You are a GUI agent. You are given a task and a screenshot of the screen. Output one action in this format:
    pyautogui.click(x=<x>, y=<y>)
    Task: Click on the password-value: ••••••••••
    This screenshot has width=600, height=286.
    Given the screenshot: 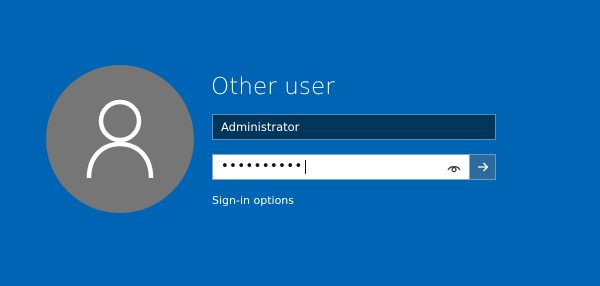 What is the action you would take?
    pyautogui.click(x=262, y=166)
    